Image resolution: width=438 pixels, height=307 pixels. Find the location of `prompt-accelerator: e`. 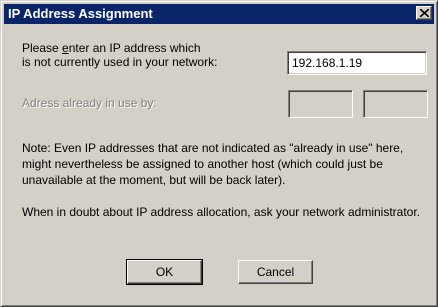

prompt-accelerator: e is located at coordinates (65, 48).